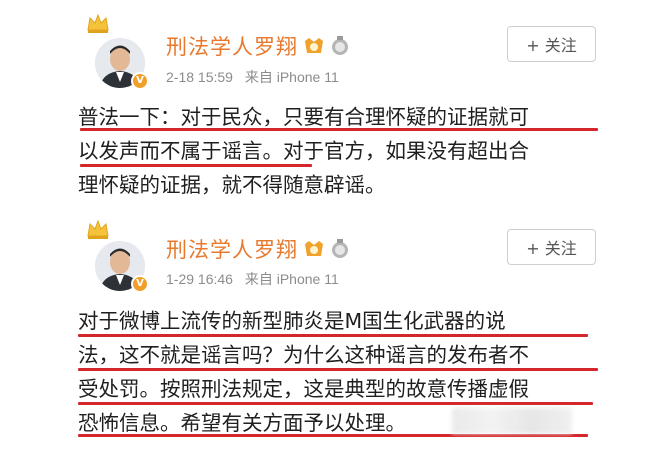 The height and width of the screenshot is (451, 645). I want to click on blurred-redaction, so click(512, 421).